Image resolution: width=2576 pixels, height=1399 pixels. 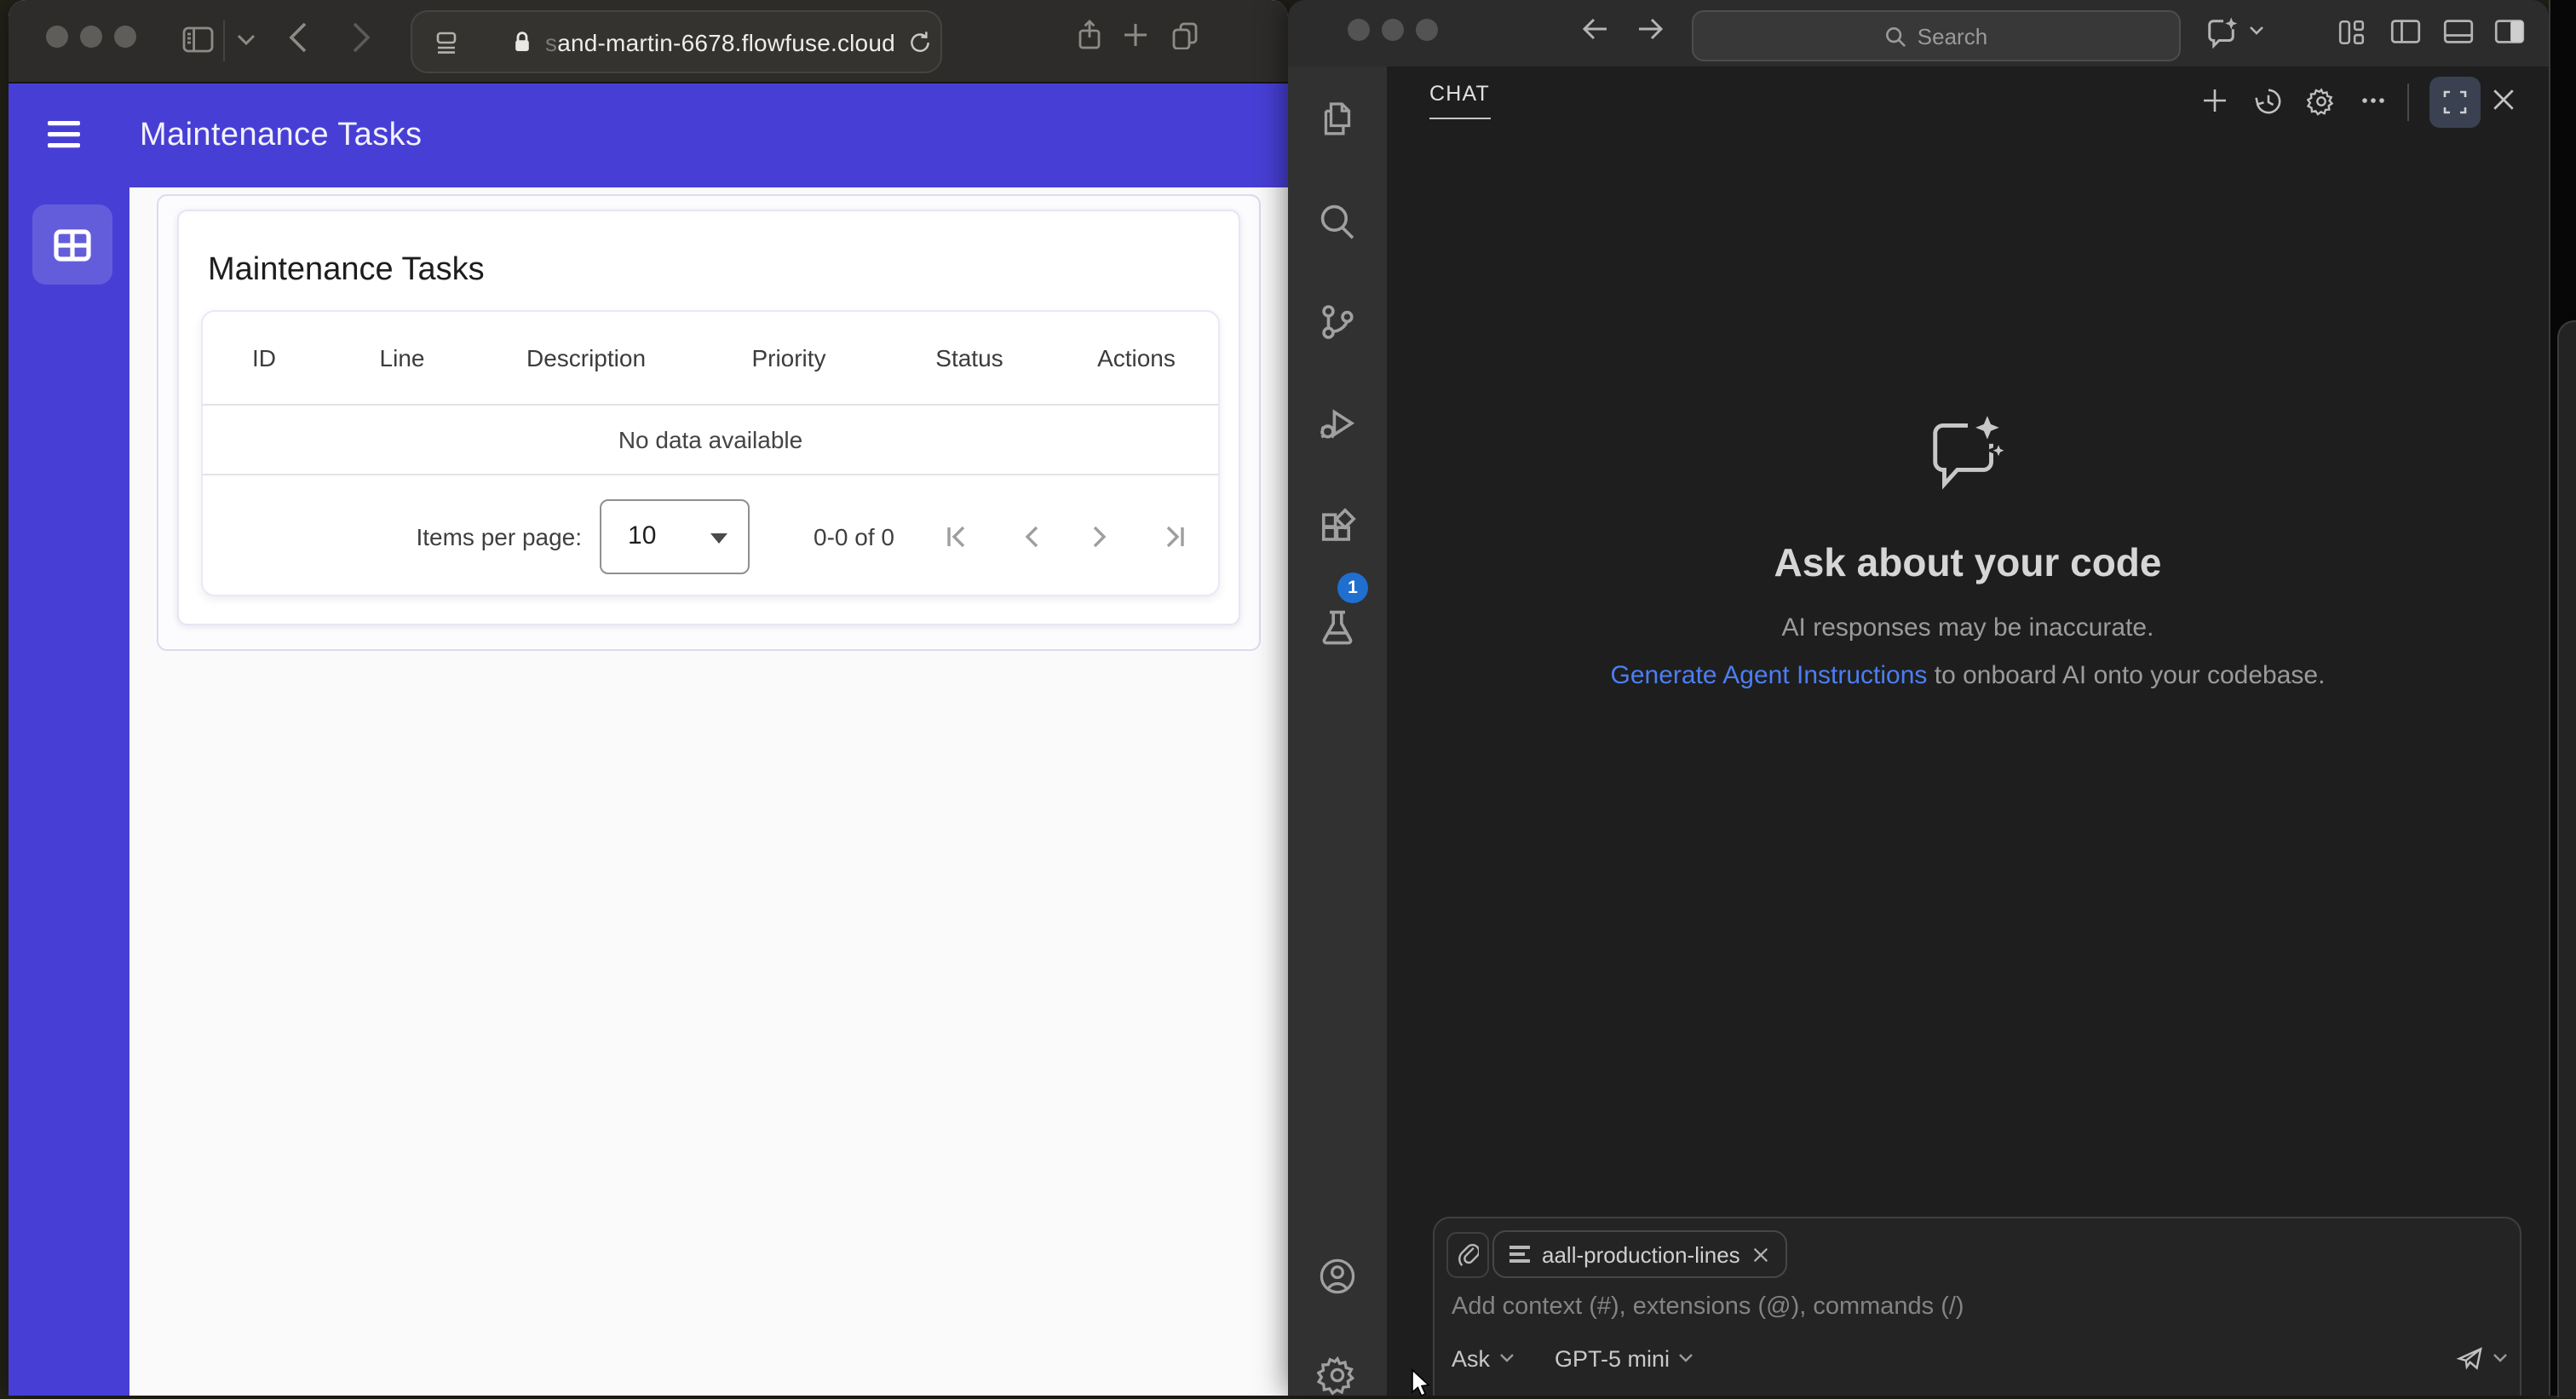 I want to click on extensions-icon, so click(x=1337, y=526).